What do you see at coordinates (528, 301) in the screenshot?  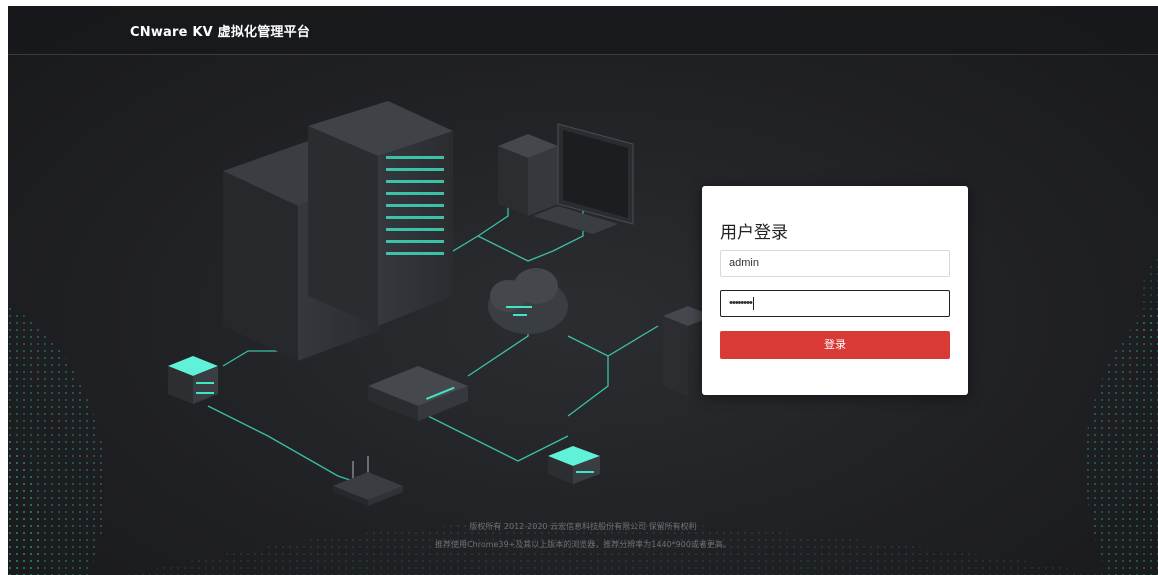 I see `cloud-icon` at bounding box center [528, 301].